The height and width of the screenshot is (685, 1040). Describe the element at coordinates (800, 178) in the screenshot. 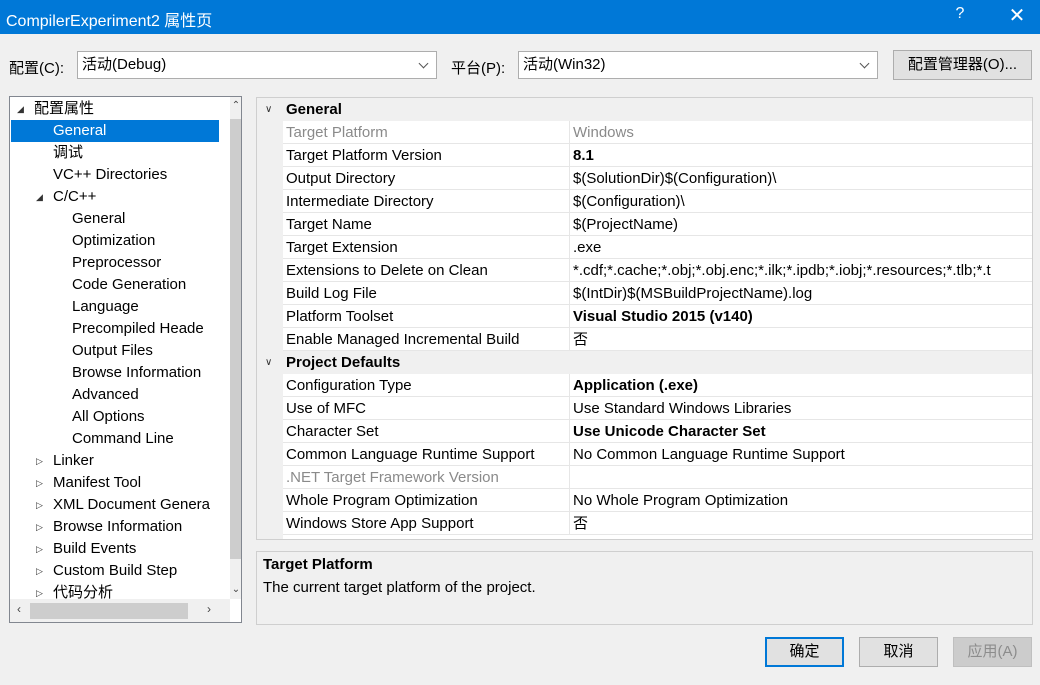

I see `property-value: $(SolutionDir)$(Configuration)\` at that location.